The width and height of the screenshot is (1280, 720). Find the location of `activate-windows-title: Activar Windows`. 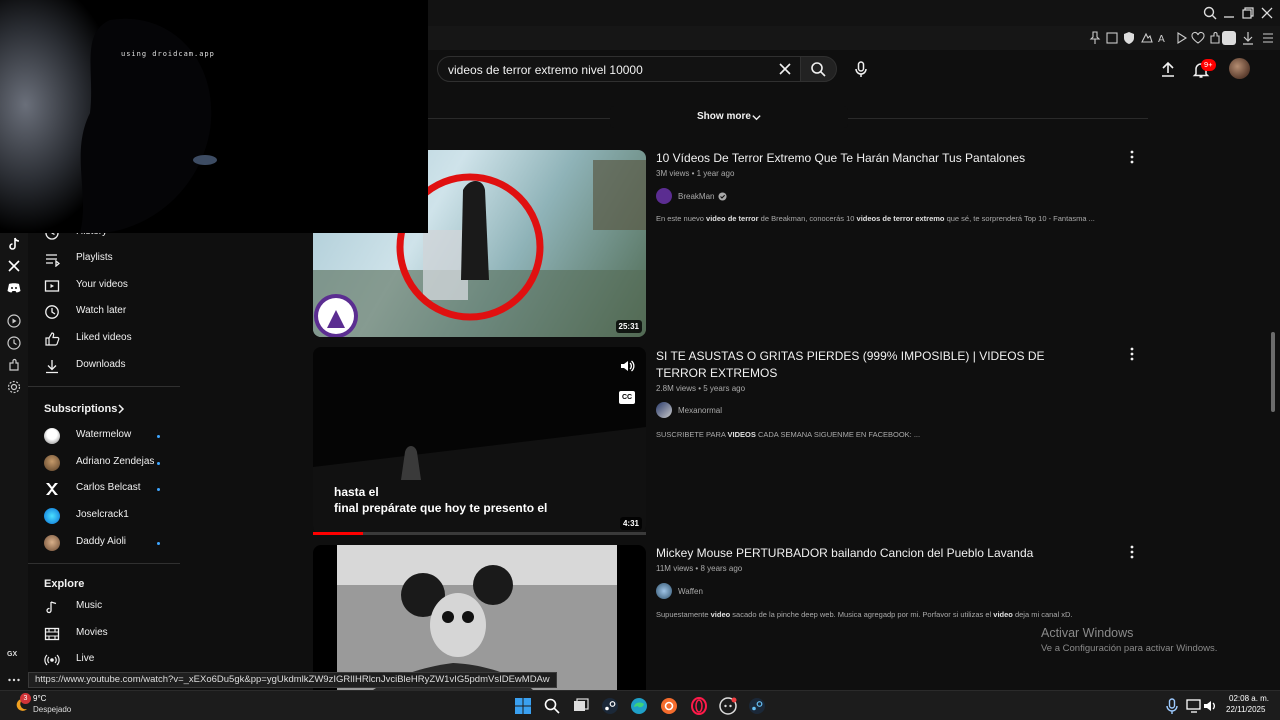

activate-windows-title: Activar Windows is located at coordinates (1087, 633).